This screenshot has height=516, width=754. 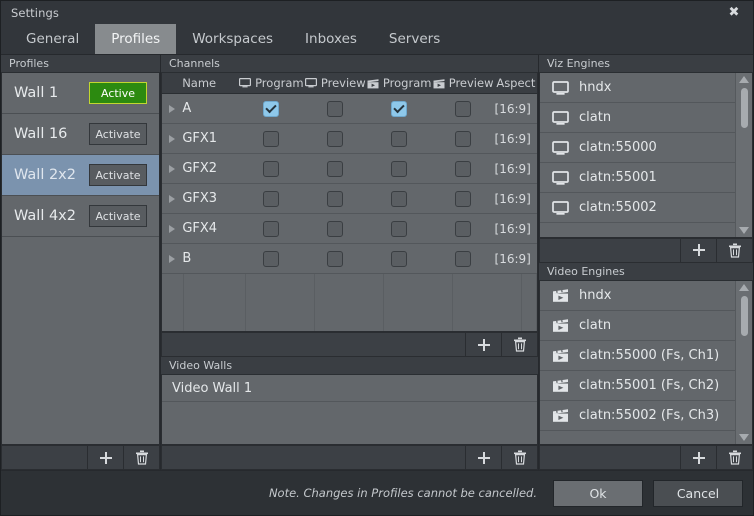 I want to click on table-row: GFX1 [16:9], so click(x=349, y=139).